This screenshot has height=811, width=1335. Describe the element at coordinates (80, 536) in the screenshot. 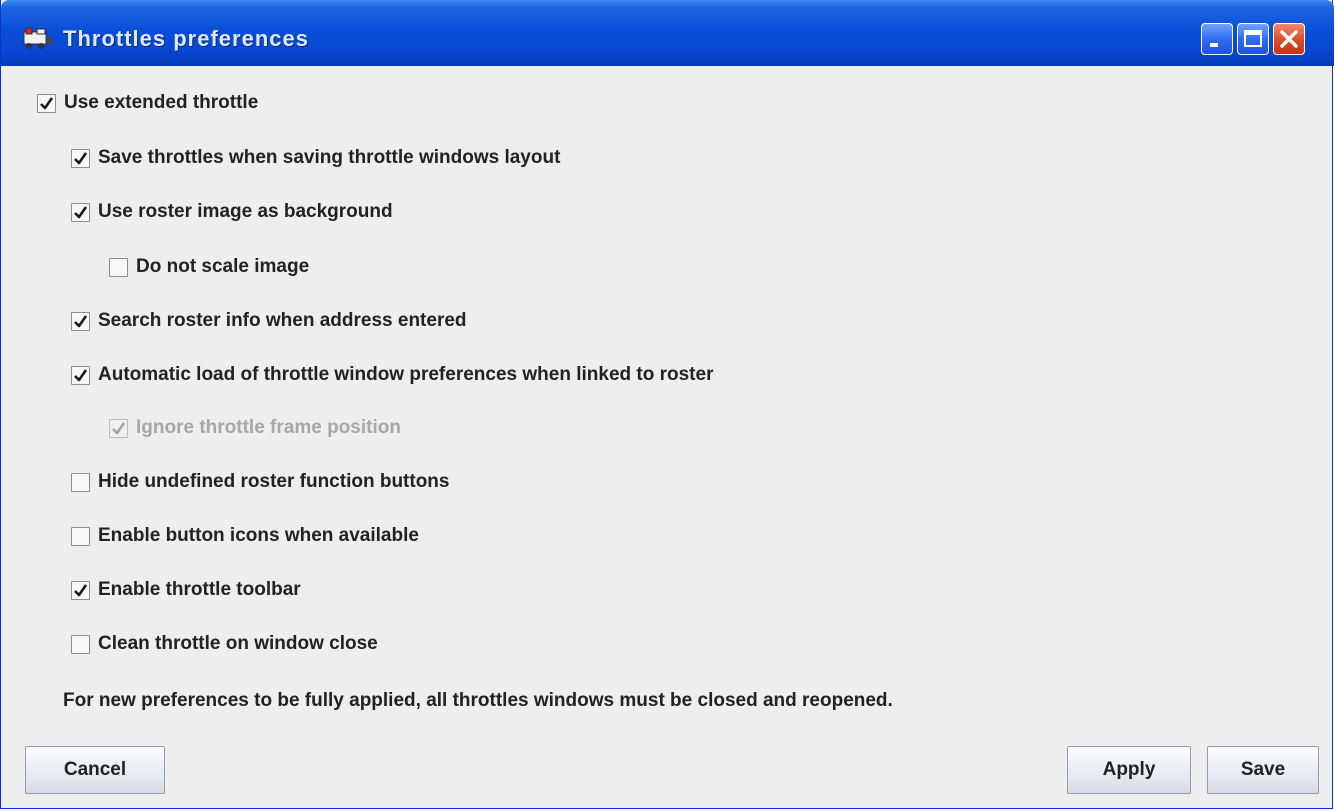

I see `checkbox-enable-button-icons` at that location.